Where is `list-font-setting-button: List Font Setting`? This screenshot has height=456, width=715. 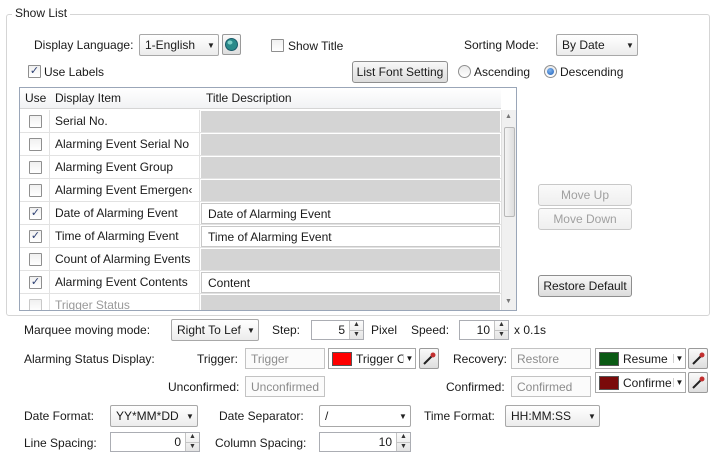 list-font-setting-button: List Font Setting is located at coordinates (400, 72).